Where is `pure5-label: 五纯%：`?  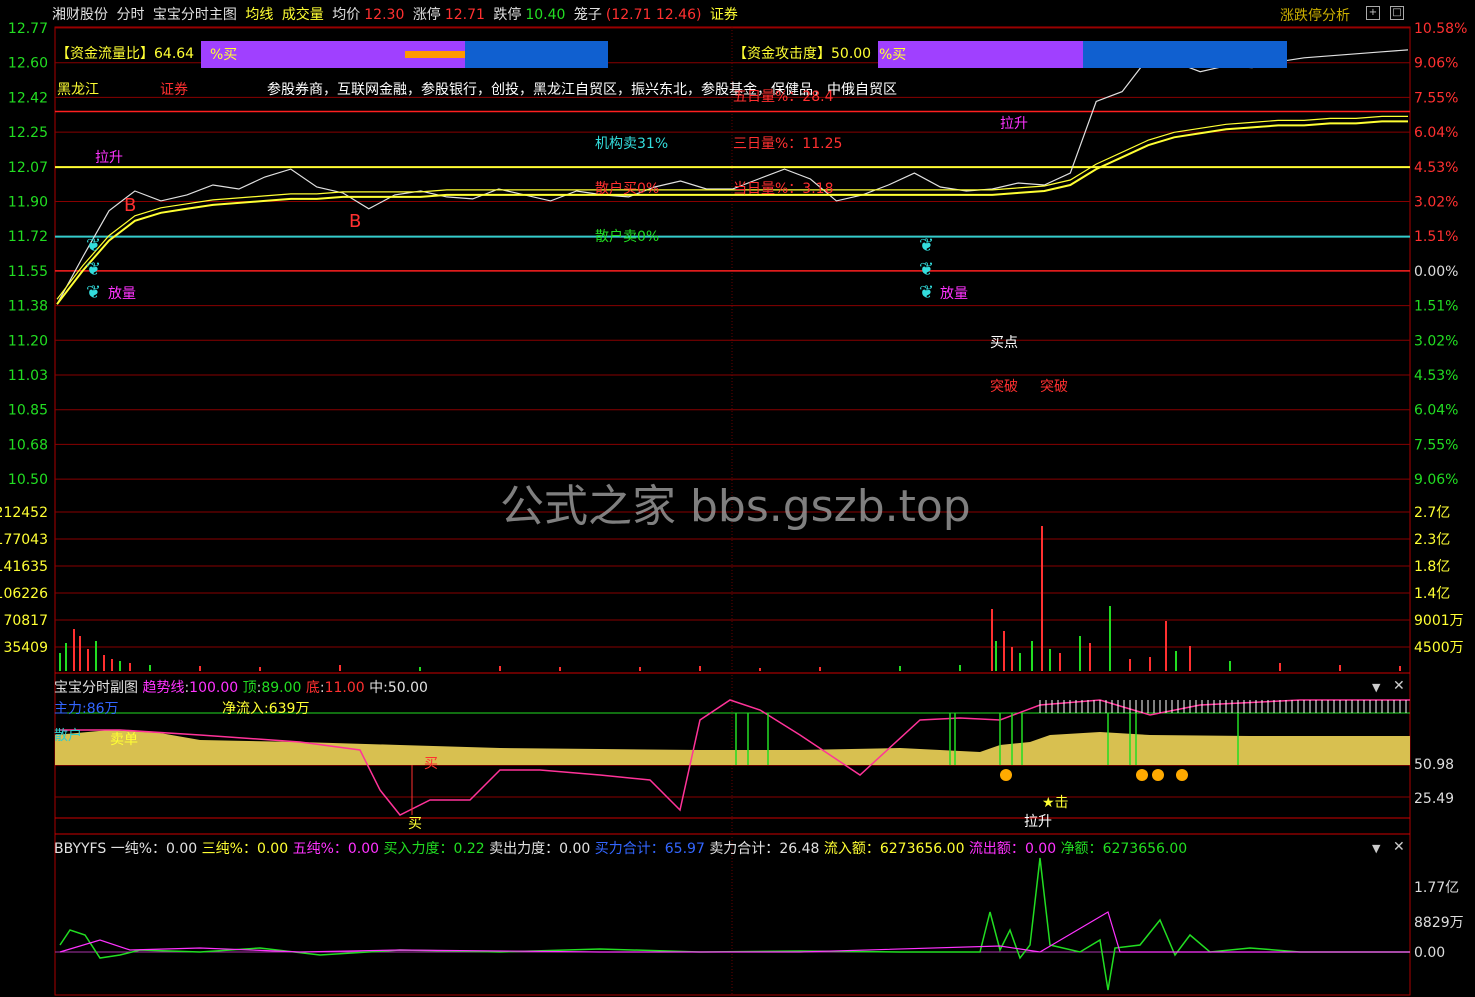 pure5-label: 五纯%： is located at coordinates (320, 849).